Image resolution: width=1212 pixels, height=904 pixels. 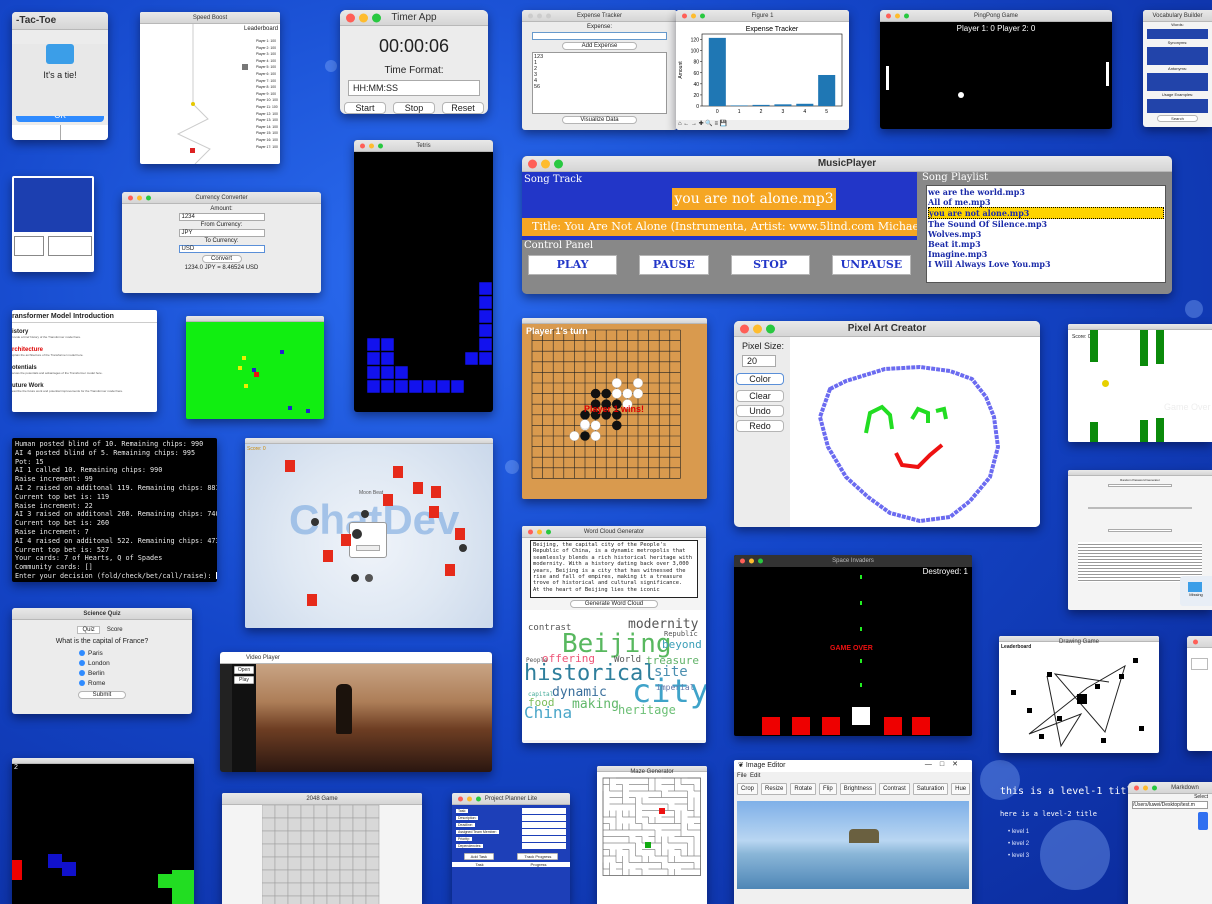 I want to click on from-input: JPY, so click(x=221, y=233).